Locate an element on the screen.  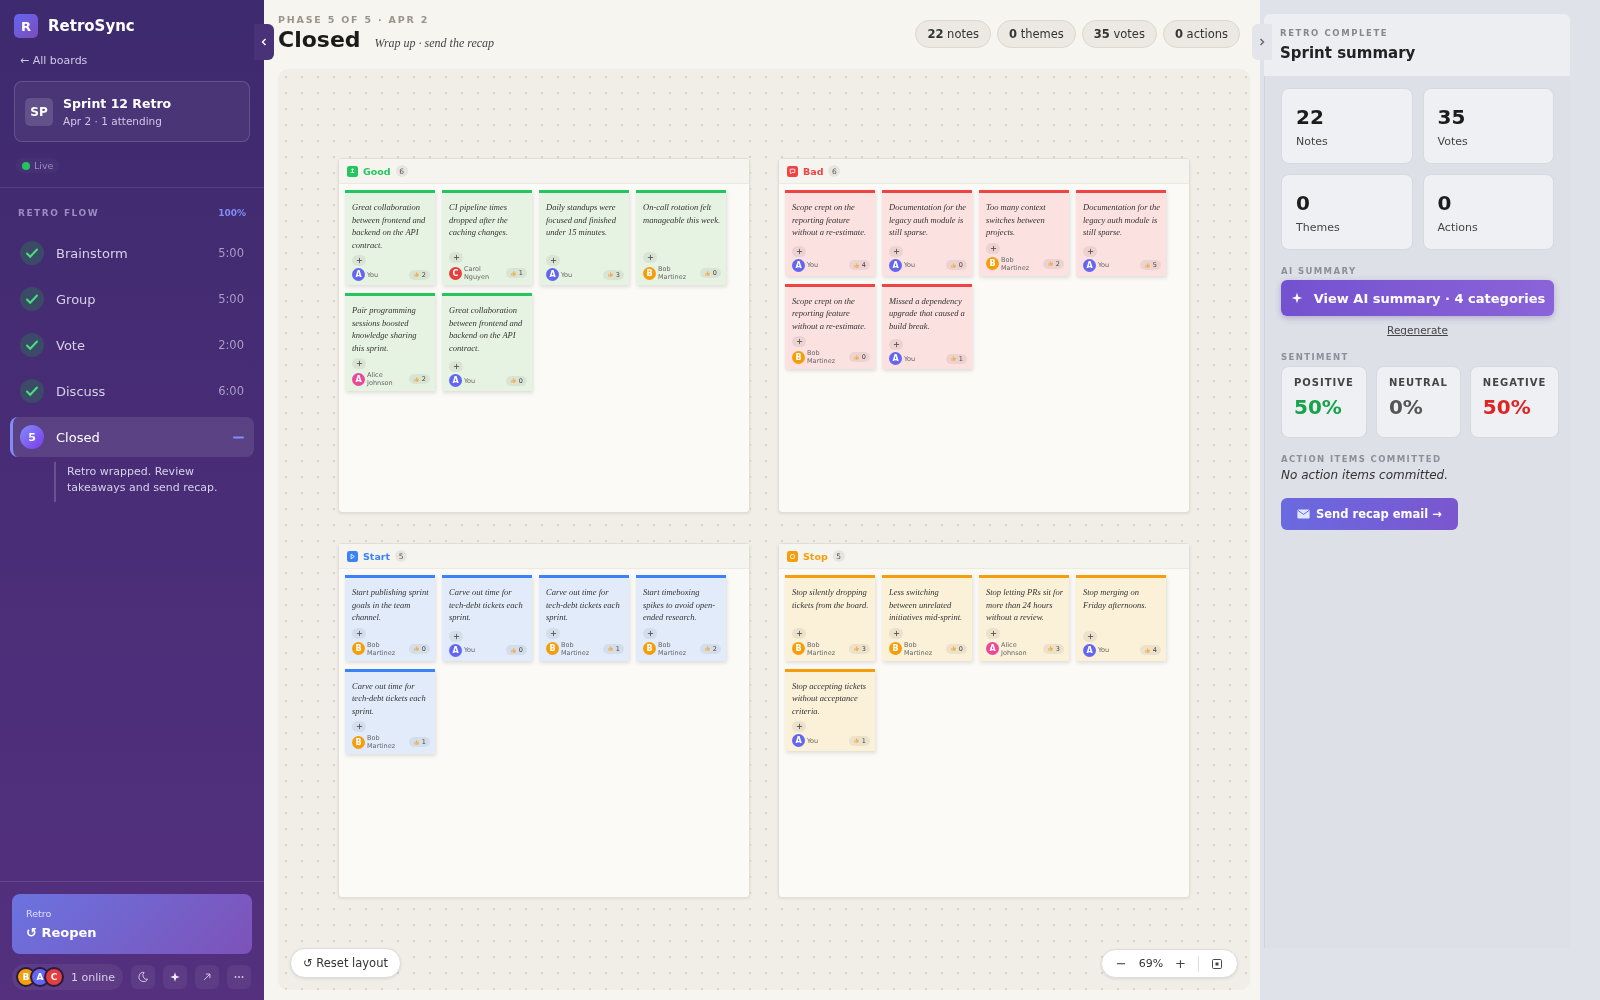
zoom-out-button: − is located at coordinates (1121, 963).